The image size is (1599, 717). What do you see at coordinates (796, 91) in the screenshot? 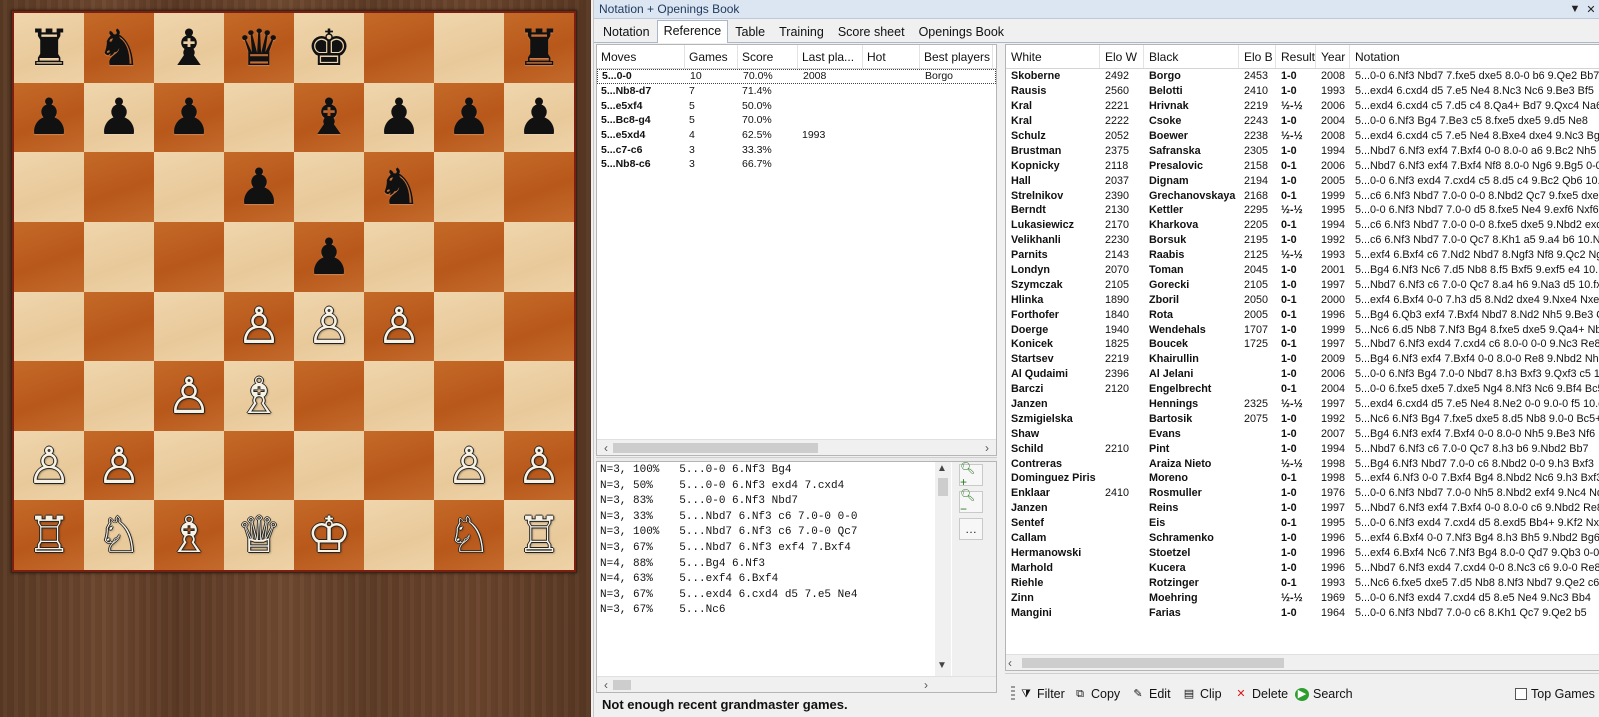
I see `table-row: 5...Nb8-d7 7 71.4%` at bounding box center [796, 91].